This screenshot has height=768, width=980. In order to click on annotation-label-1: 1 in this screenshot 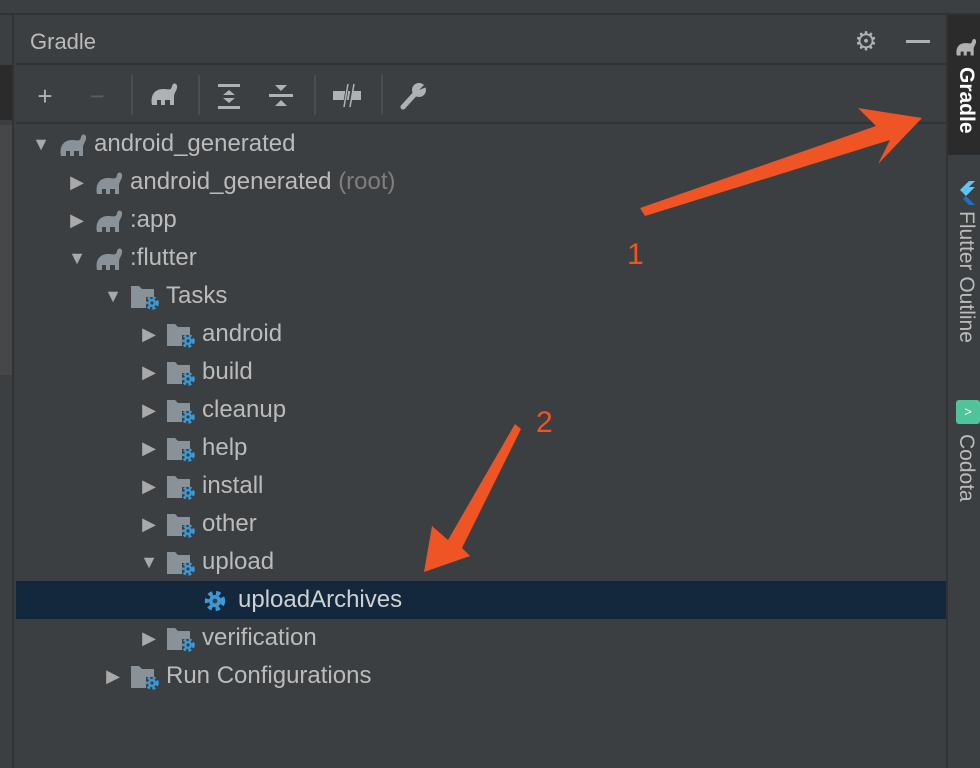, I will do `click(635, 254)`.